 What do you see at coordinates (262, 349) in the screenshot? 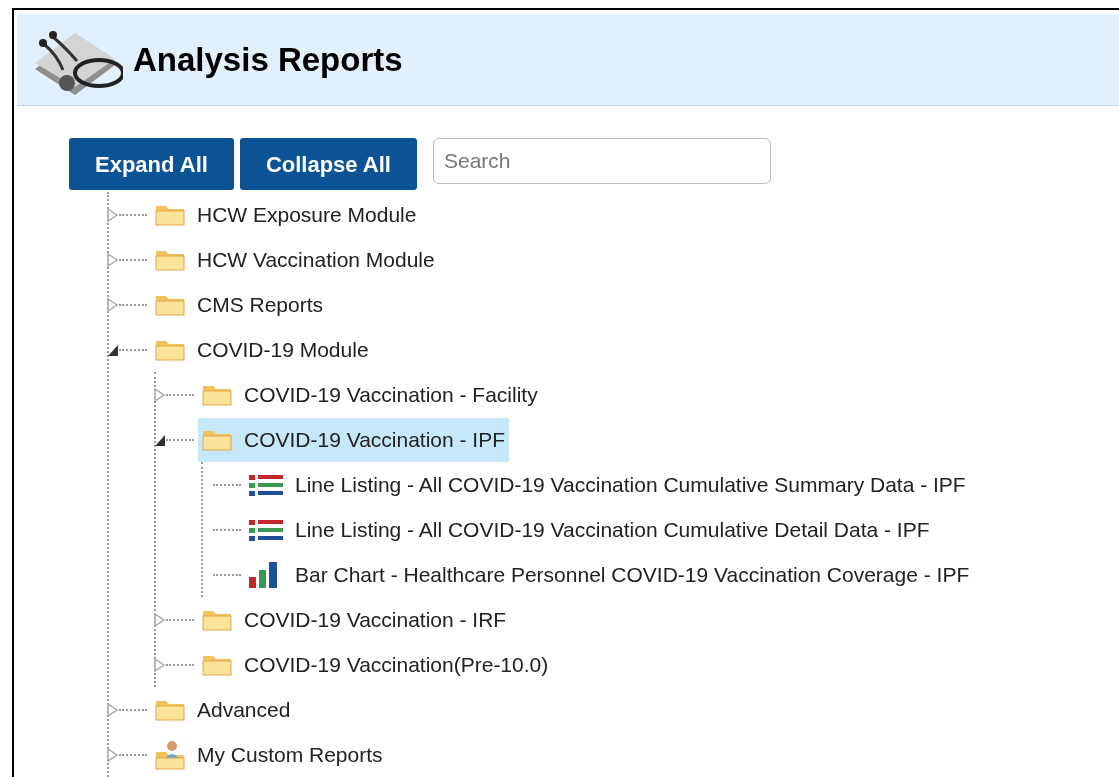
I see `tree-item: COVID-19 Module` at bounding box center [262, 349].